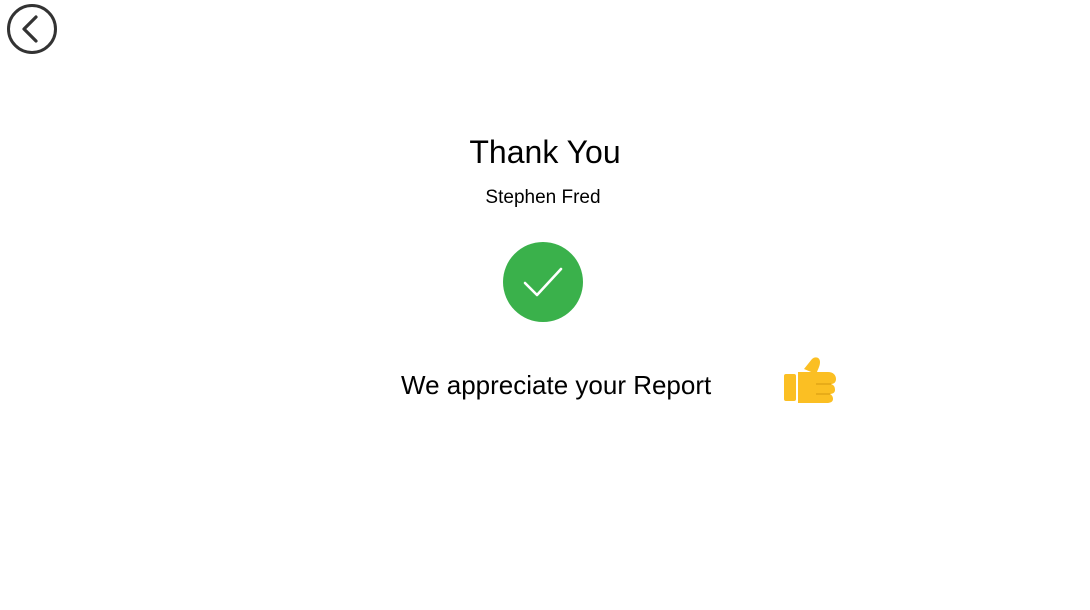 This screenshot has width=1090, height=610. Describe the element at coordinates (543, 197) in the screenshot. I see `user-name: Stephen Fred` at that location.